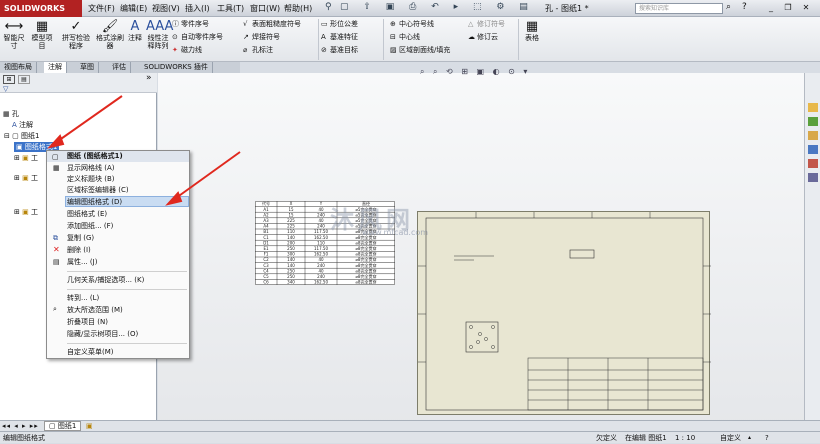  I want to click on red-arrow-1-head, so click(56, 141).